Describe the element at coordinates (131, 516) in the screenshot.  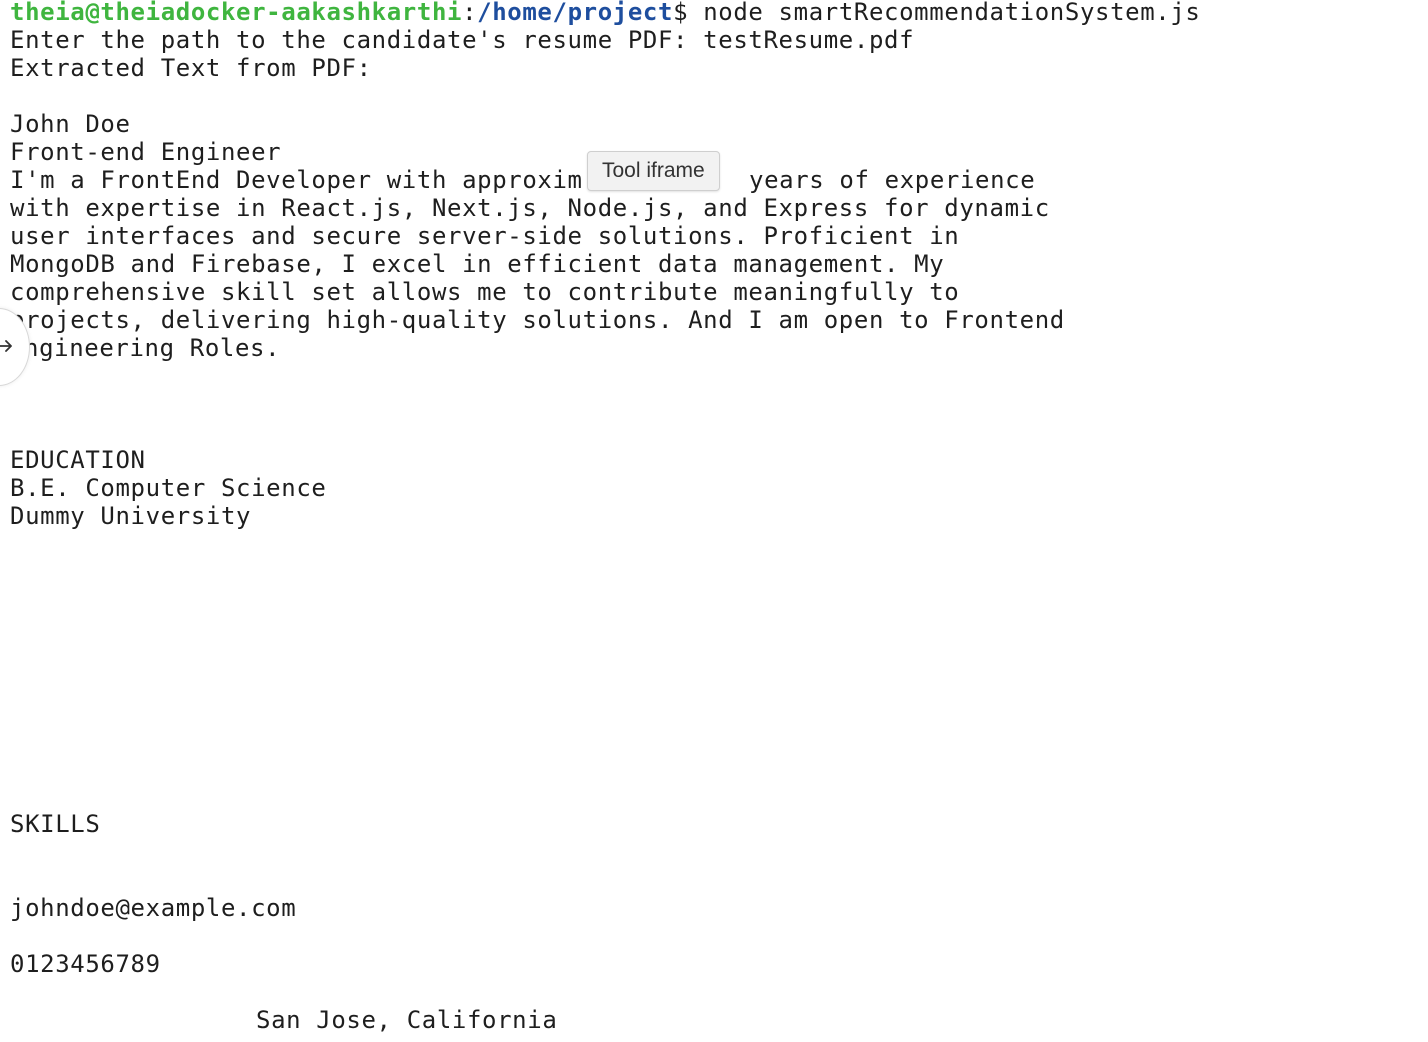
I see `education-university: Dummy University` at that location.